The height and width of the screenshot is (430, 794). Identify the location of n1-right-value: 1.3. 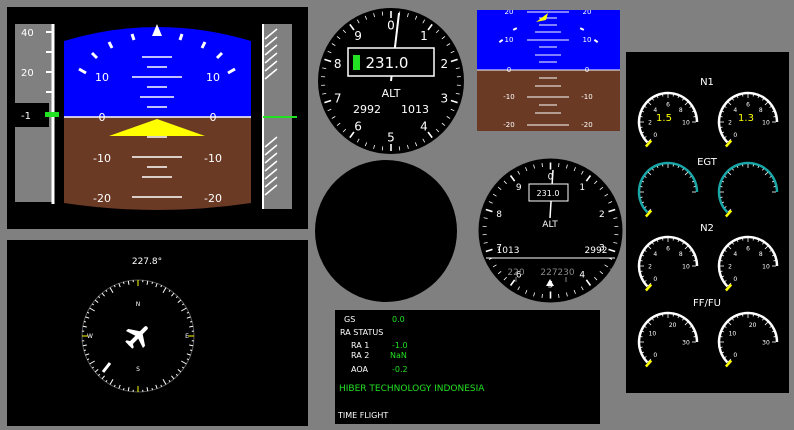
(746, 118).